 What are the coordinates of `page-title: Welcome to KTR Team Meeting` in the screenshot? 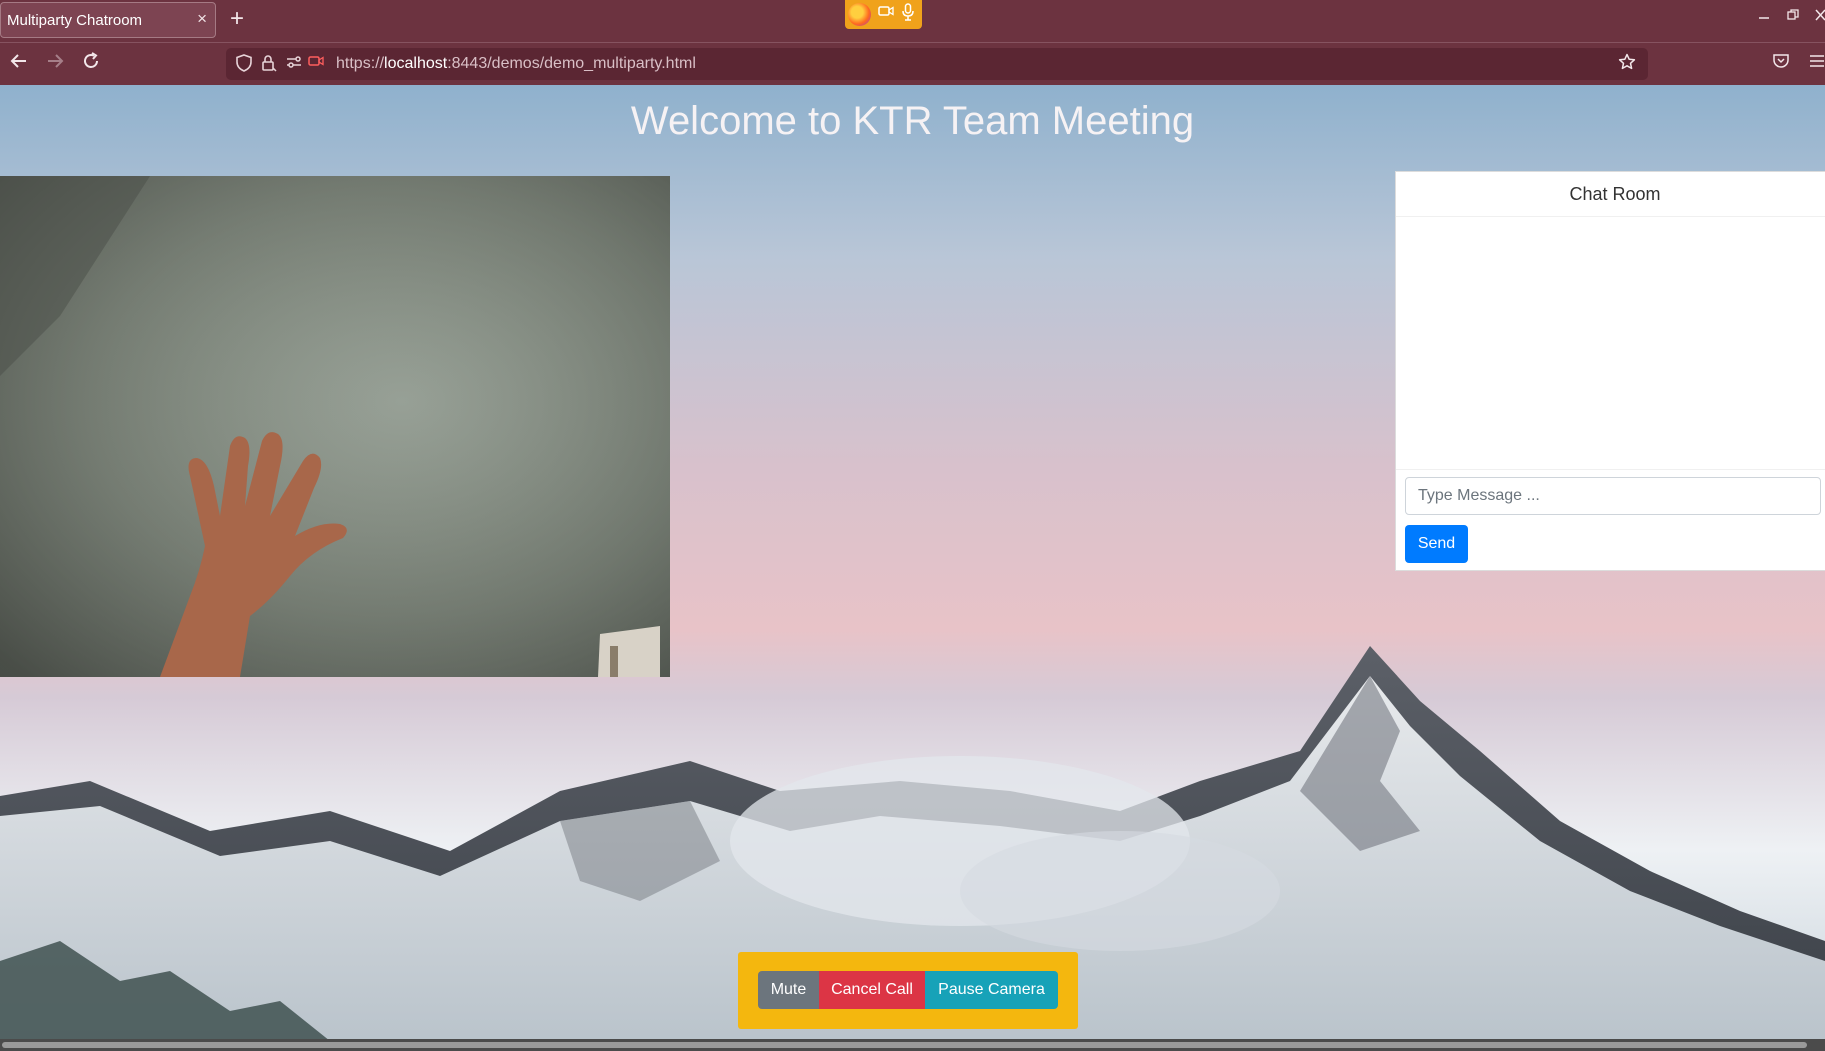 It's located at (912, 121).